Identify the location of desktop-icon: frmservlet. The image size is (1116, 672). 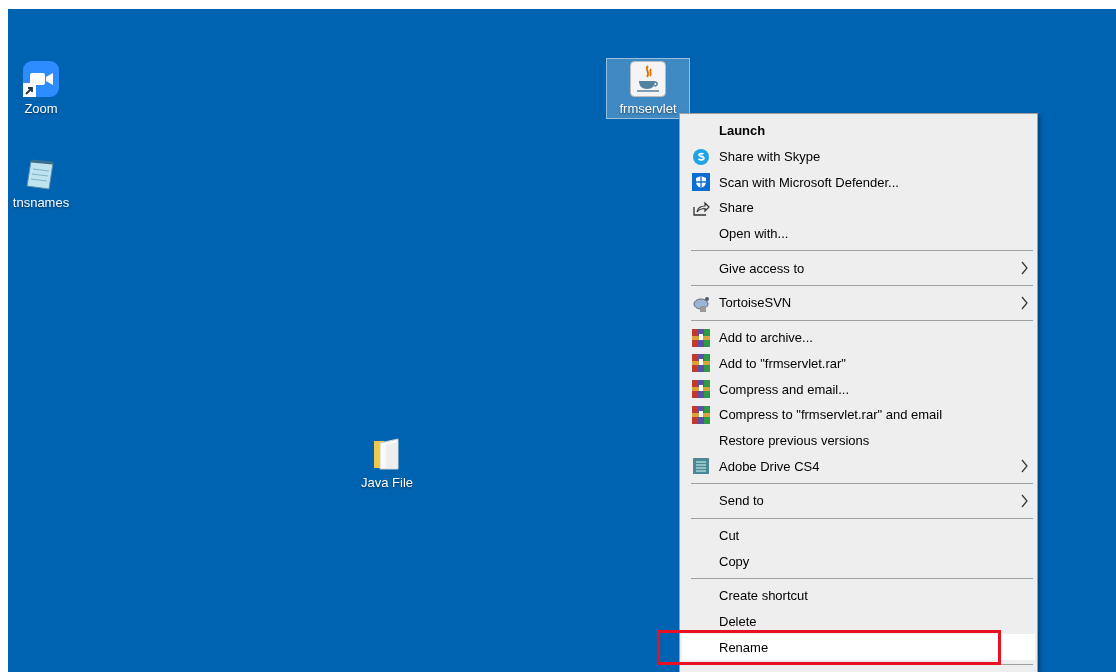
(648, 88).